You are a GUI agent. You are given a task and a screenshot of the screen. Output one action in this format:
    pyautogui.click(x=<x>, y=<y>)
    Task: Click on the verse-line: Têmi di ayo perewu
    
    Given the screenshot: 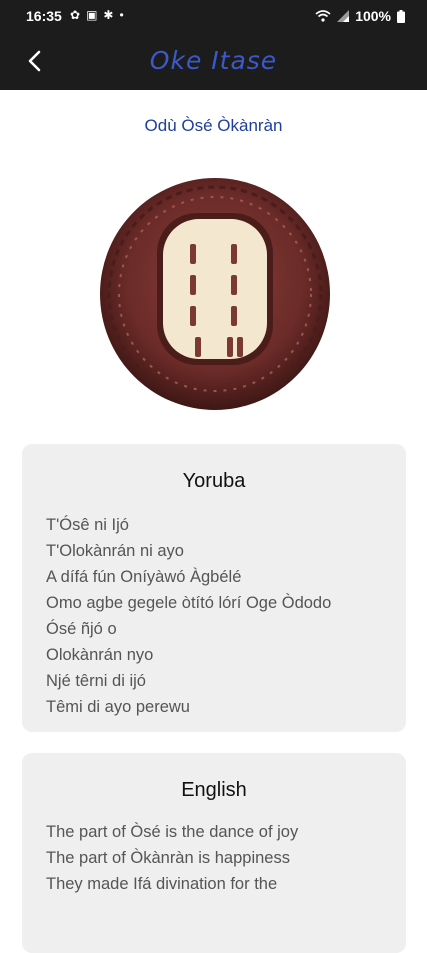 What is the action you would take?
    pyautogui.click(x=118, y=707)
    